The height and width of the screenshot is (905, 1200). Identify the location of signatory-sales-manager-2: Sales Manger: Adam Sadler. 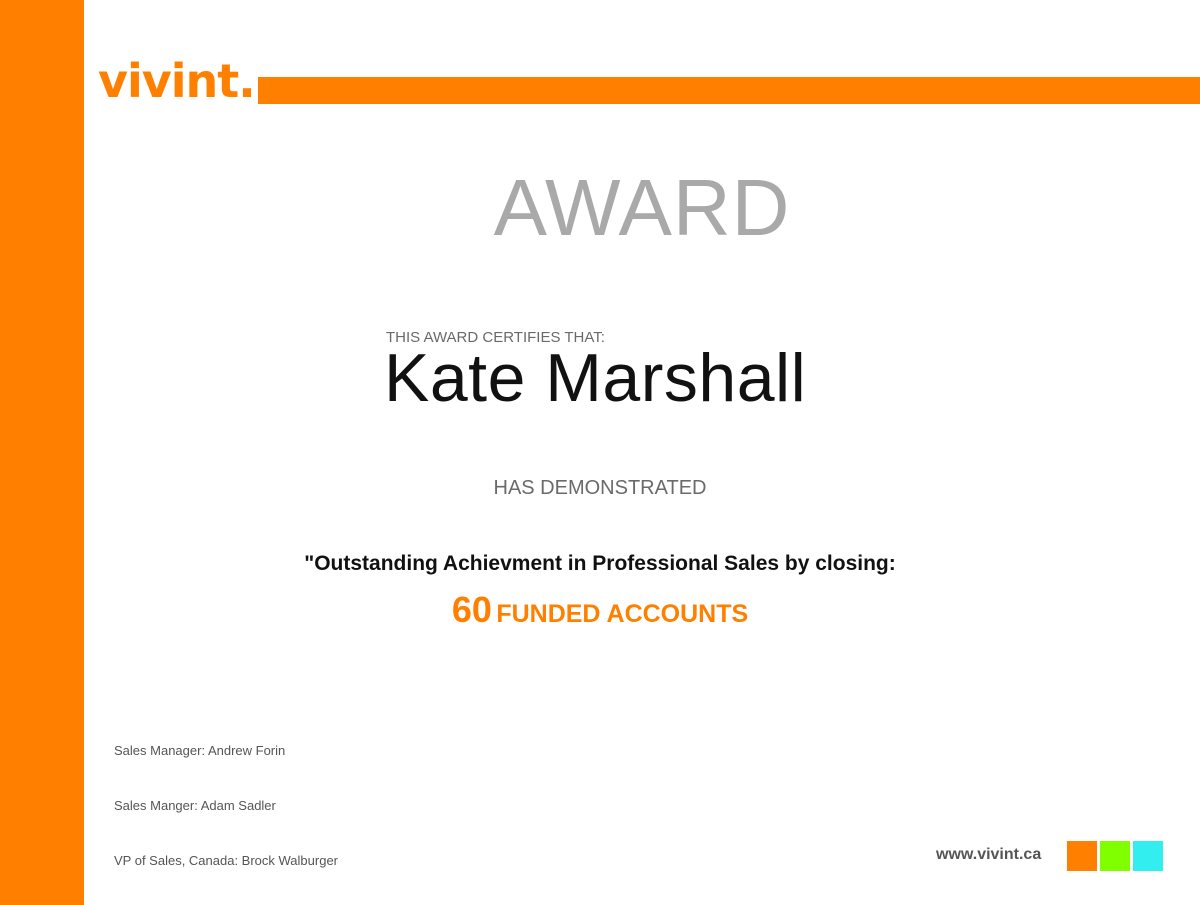
(195, 805).